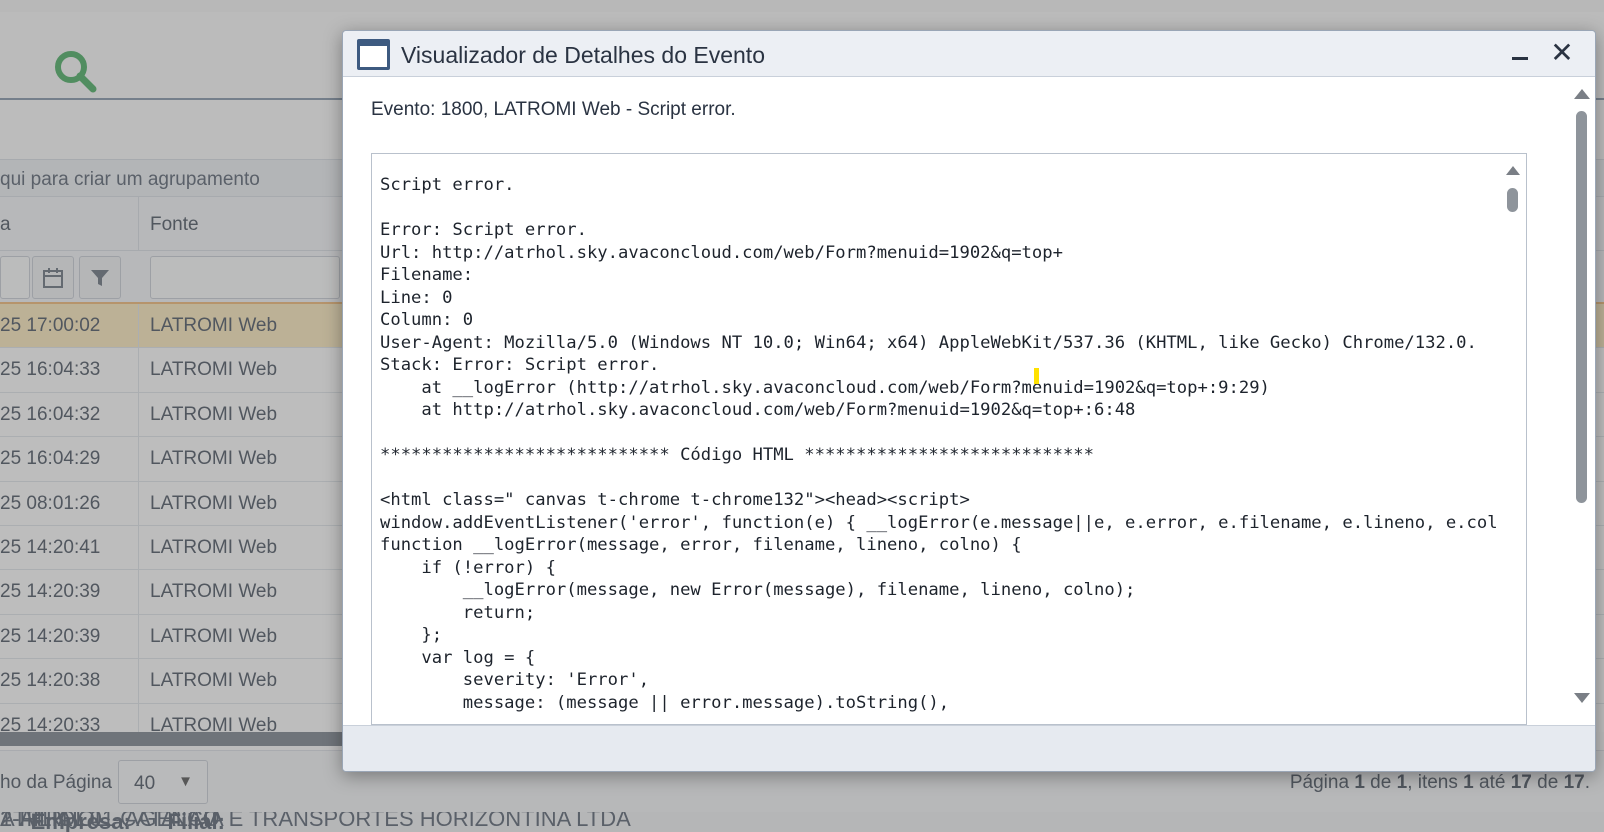  What do you see at coordinates (515, 680) in the screenshot?
I see `code-line: severity: 'Error',` at bounding box center [515, 680].